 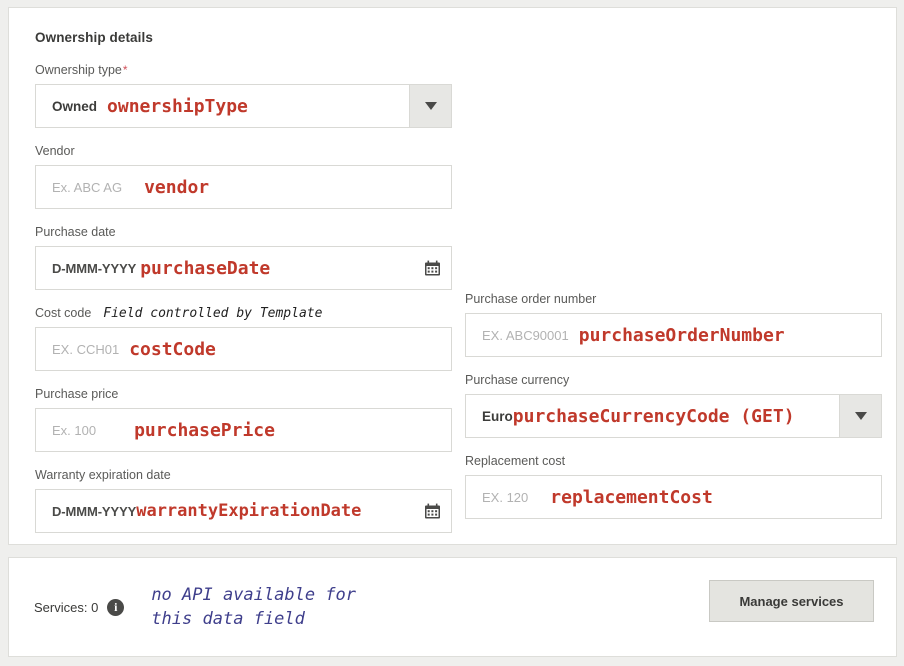 I want to click on annotation-purchase-currency: purchaseCurrencyCode (GET), so click(x=653, y=416).